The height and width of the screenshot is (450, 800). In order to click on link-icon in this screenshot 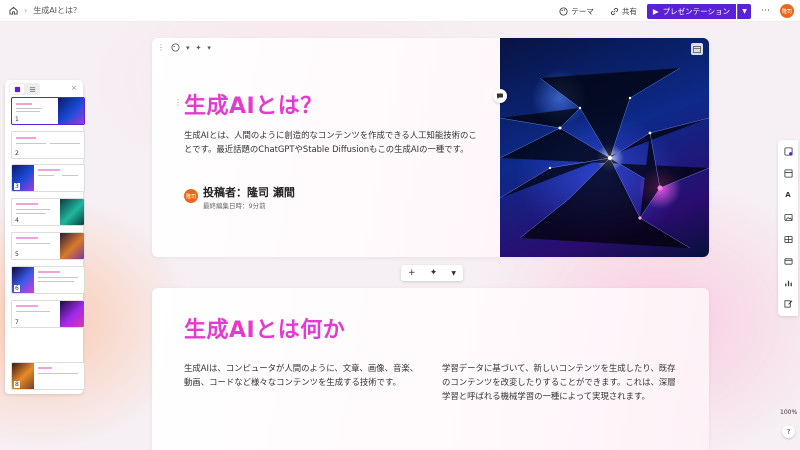, I will do `click(614, 11)`.